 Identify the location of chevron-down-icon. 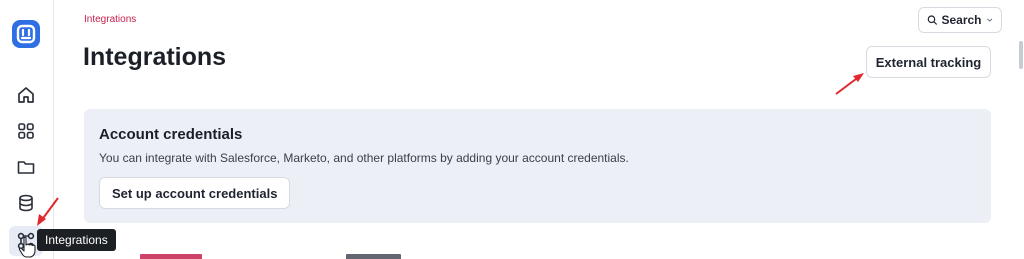
(989, 20).